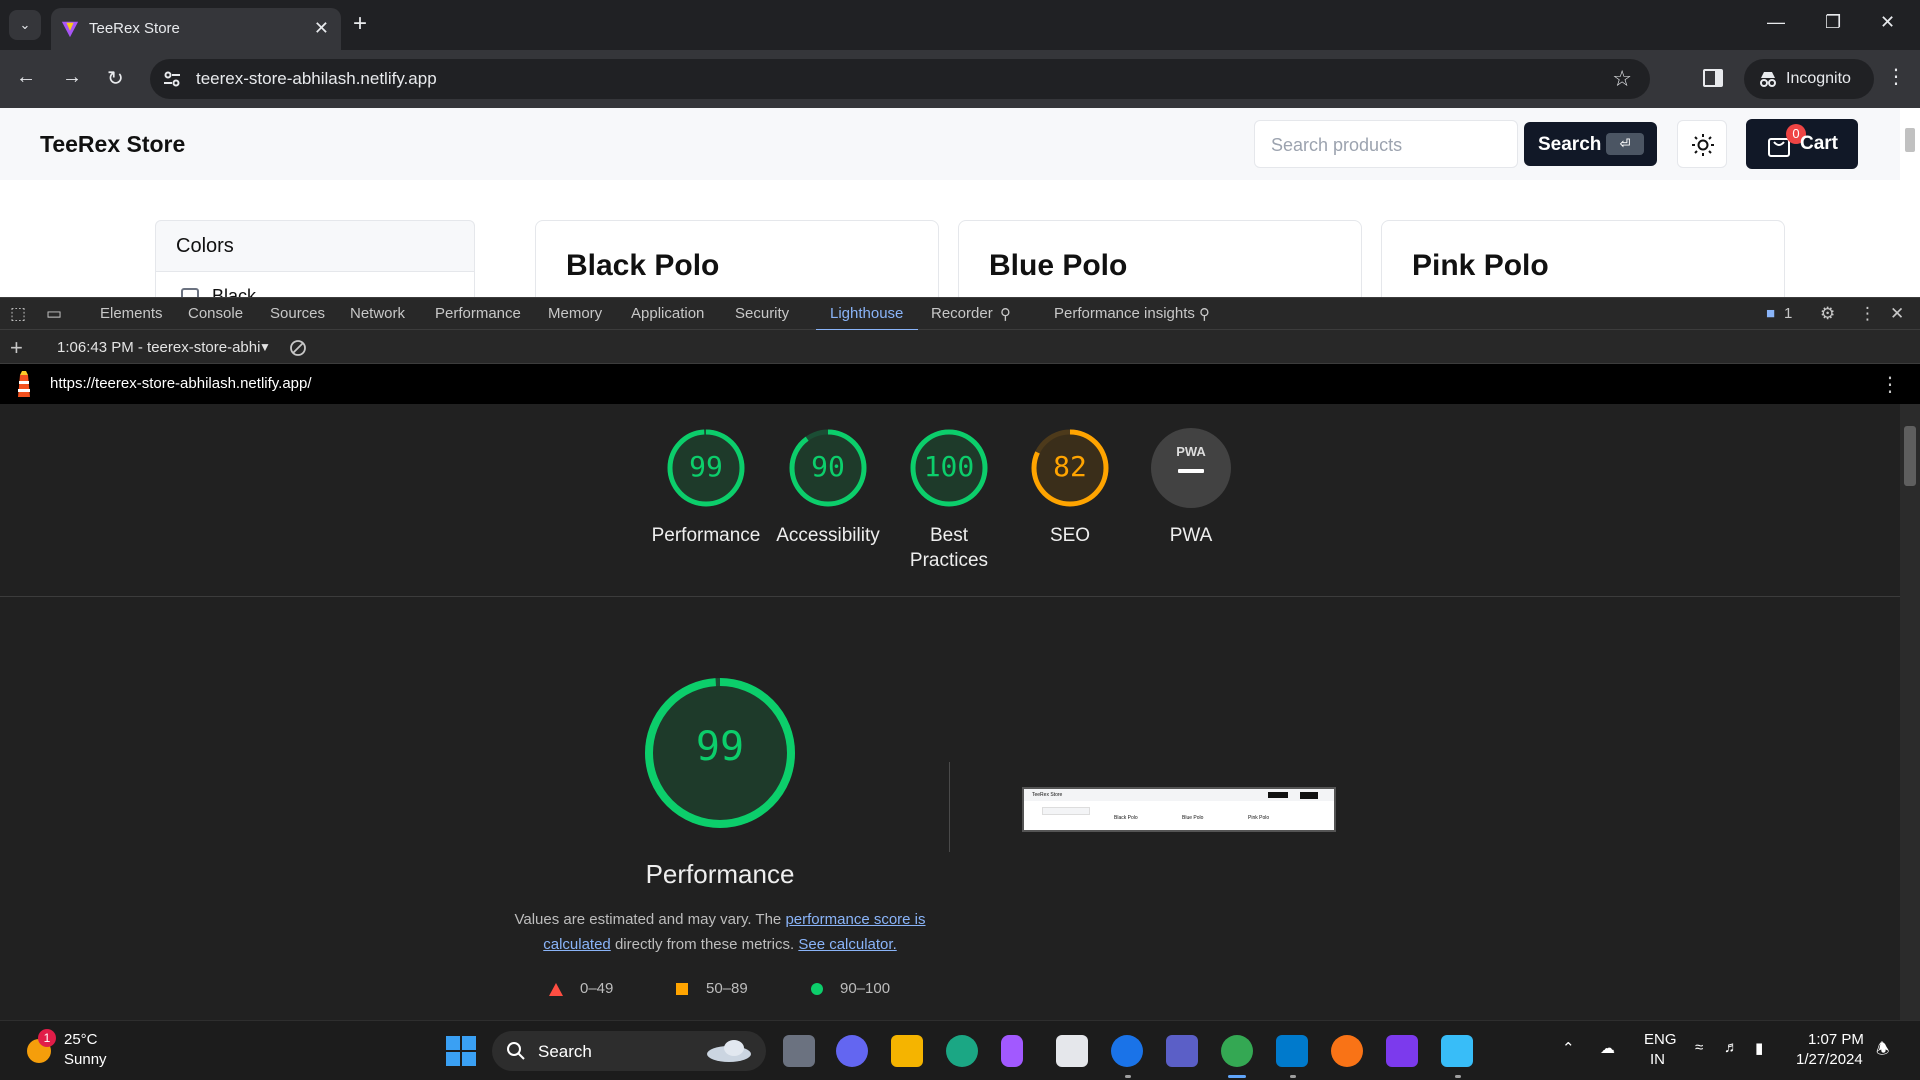 Image resolution: width=1920 pixels, height=1080 pixels. What do you see at coordinates (1836, 1039) in the screenshot?
I see `clock-time: 1:07 PM` at bounding box center [1836, 1039].